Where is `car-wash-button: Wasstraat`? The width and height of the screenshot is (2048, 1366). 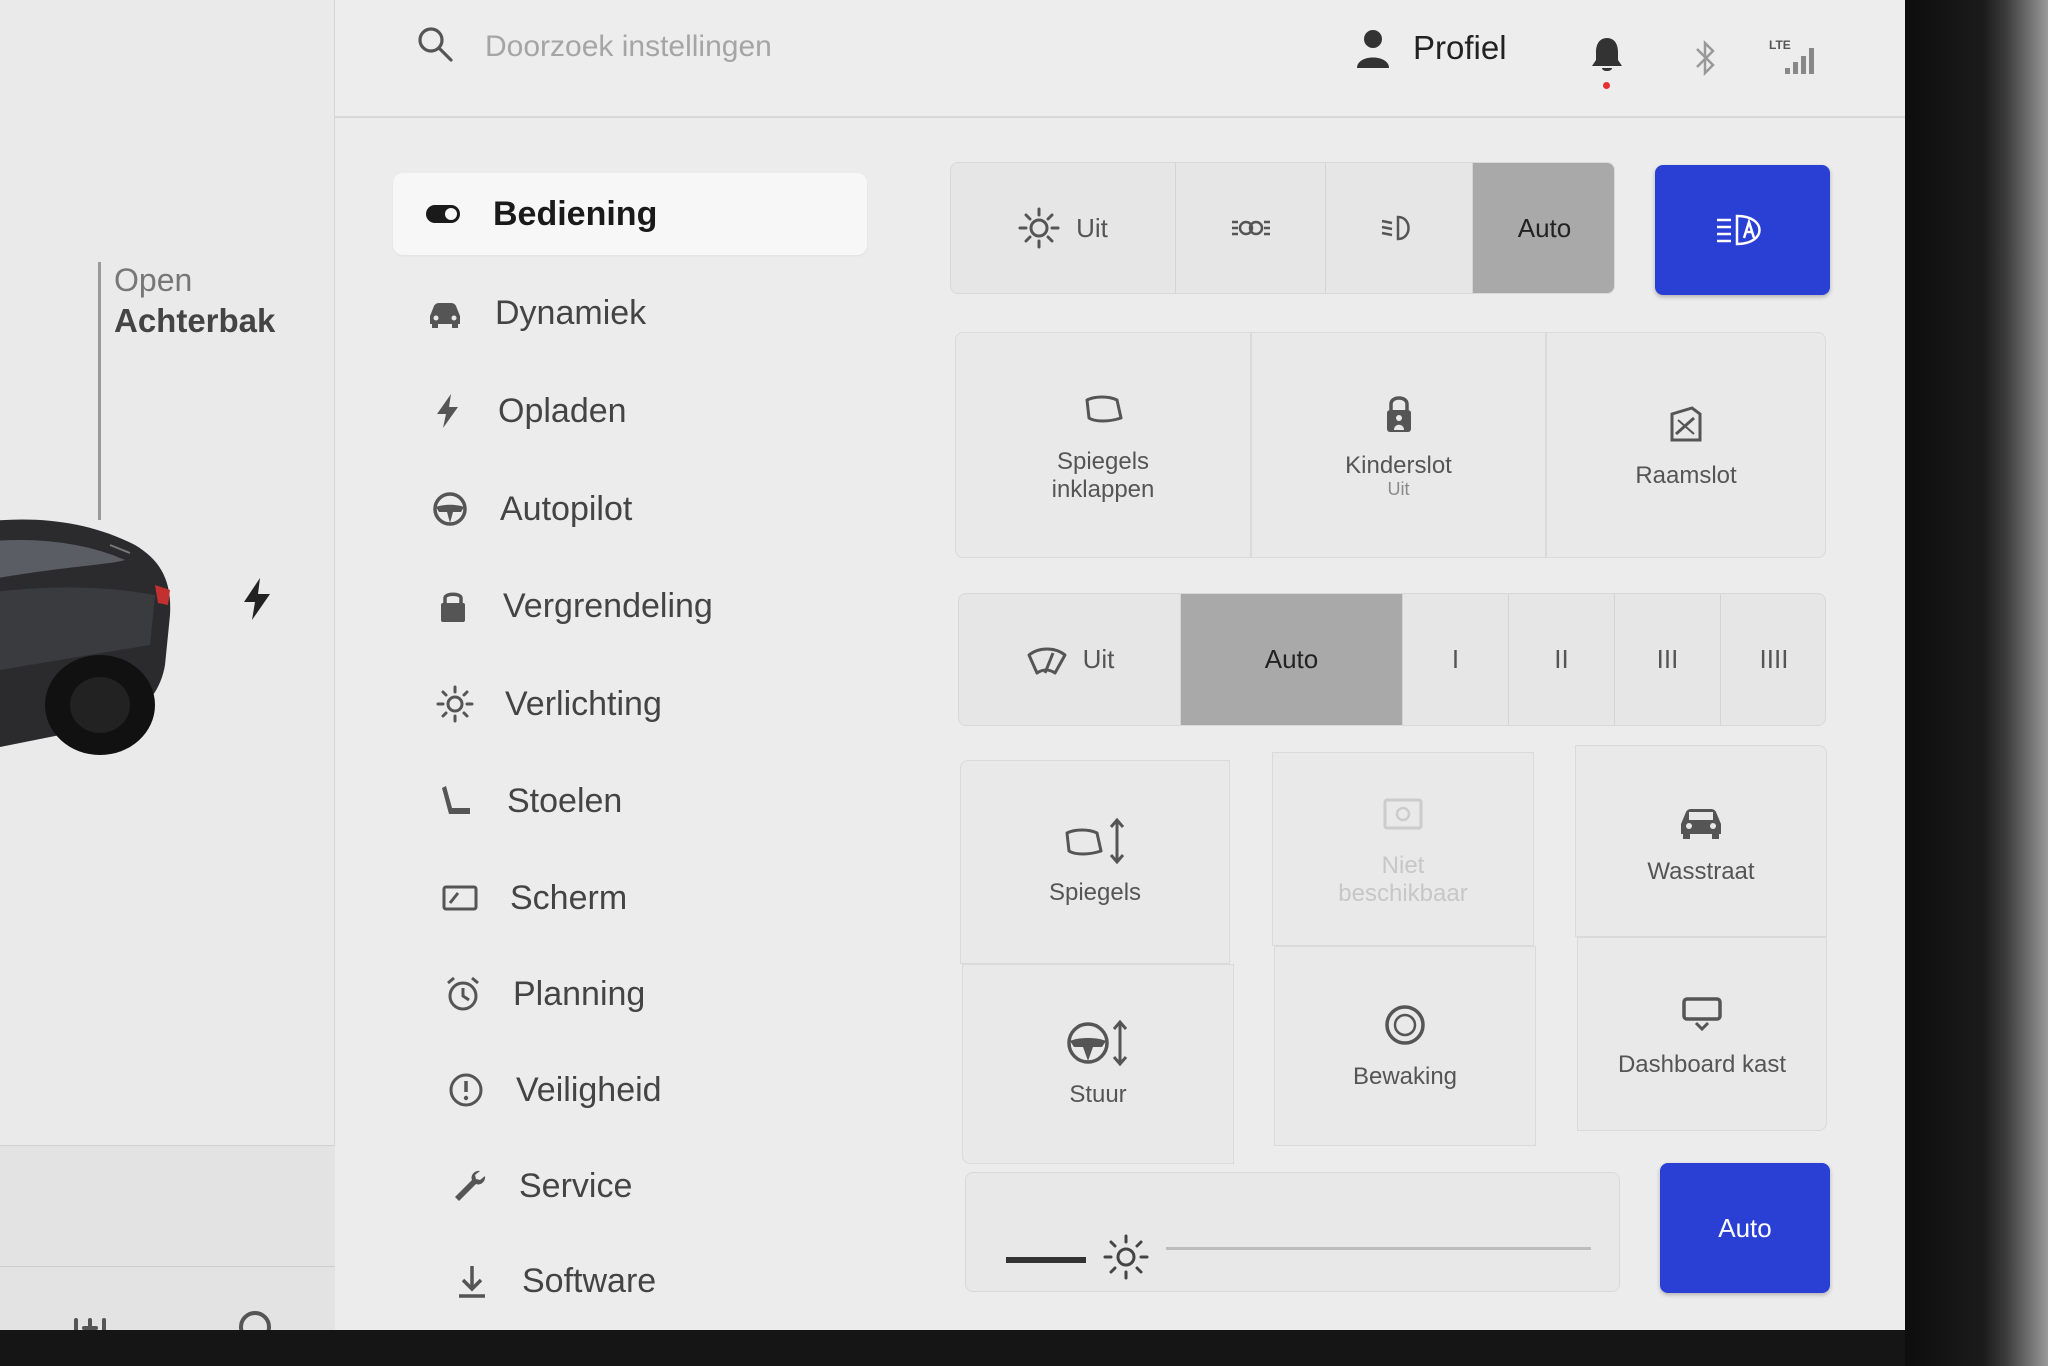
car-wash-button: Wasstraat is located at coordinates (1701, 841).